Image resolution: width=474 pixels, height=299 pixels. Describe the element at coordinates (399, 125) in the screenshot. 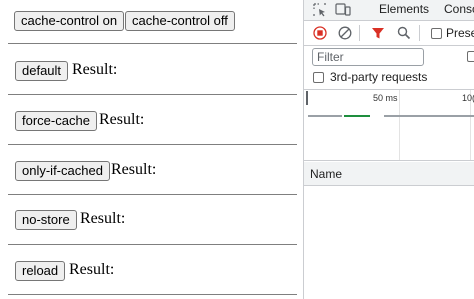

I see `timeline-gridline` at that location.